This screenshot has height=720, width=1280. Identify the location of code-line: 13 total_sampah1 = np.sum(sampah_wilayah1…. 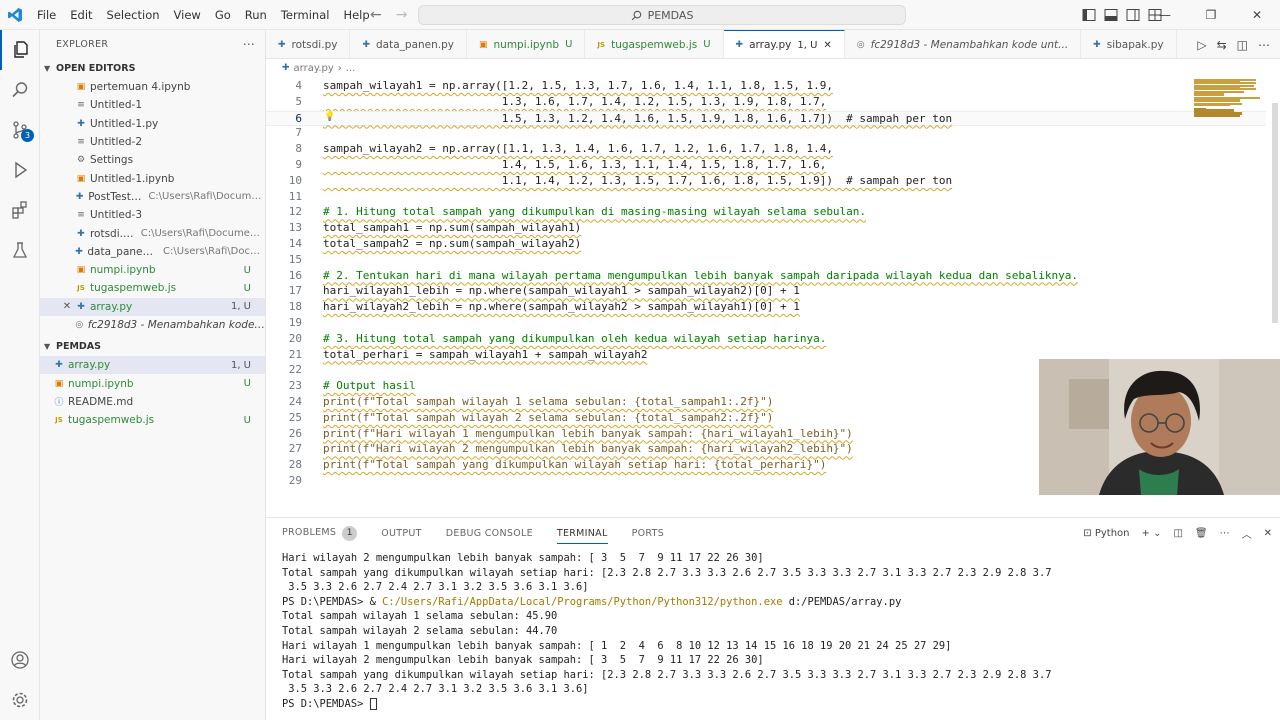
(766, 229).